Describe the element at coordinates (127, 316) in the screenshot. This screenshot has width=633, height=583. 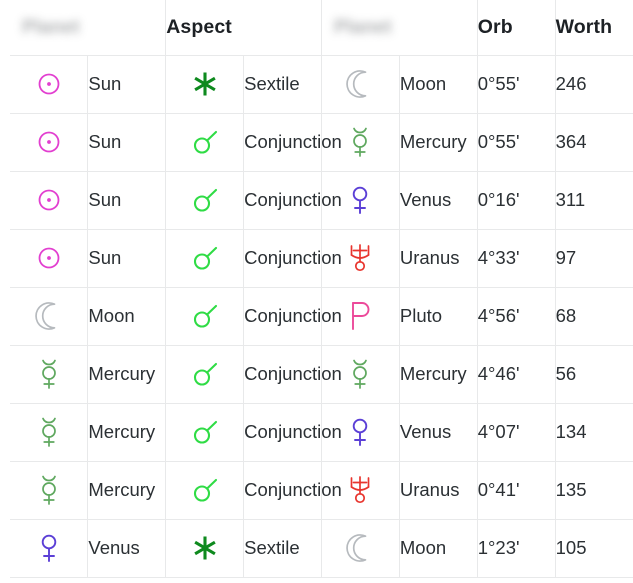
I see `body1-name-cell: Moon` at that location.